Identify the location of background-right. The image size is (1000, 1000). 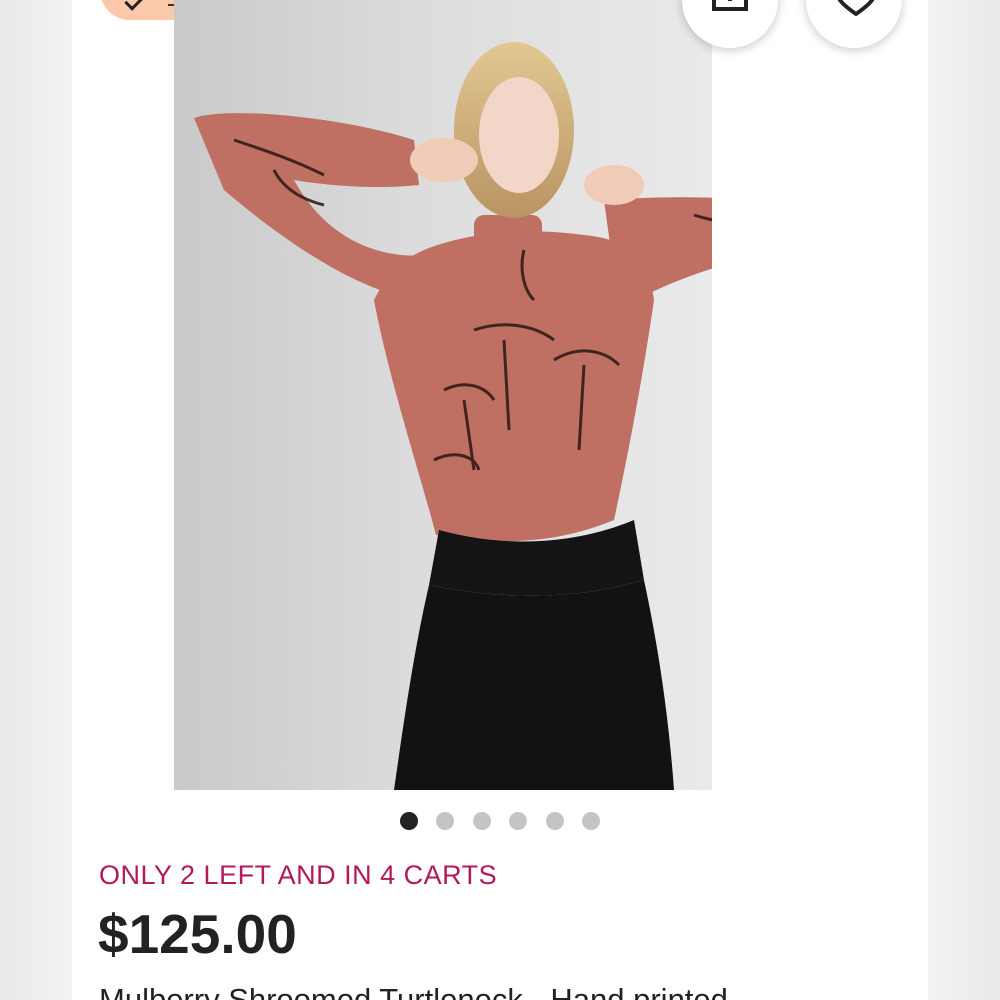
(964, 500).